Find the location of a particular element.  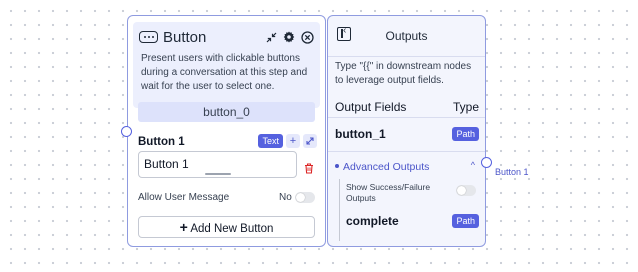

button-1-label: Button 1 is located at coordinates (161, 142).